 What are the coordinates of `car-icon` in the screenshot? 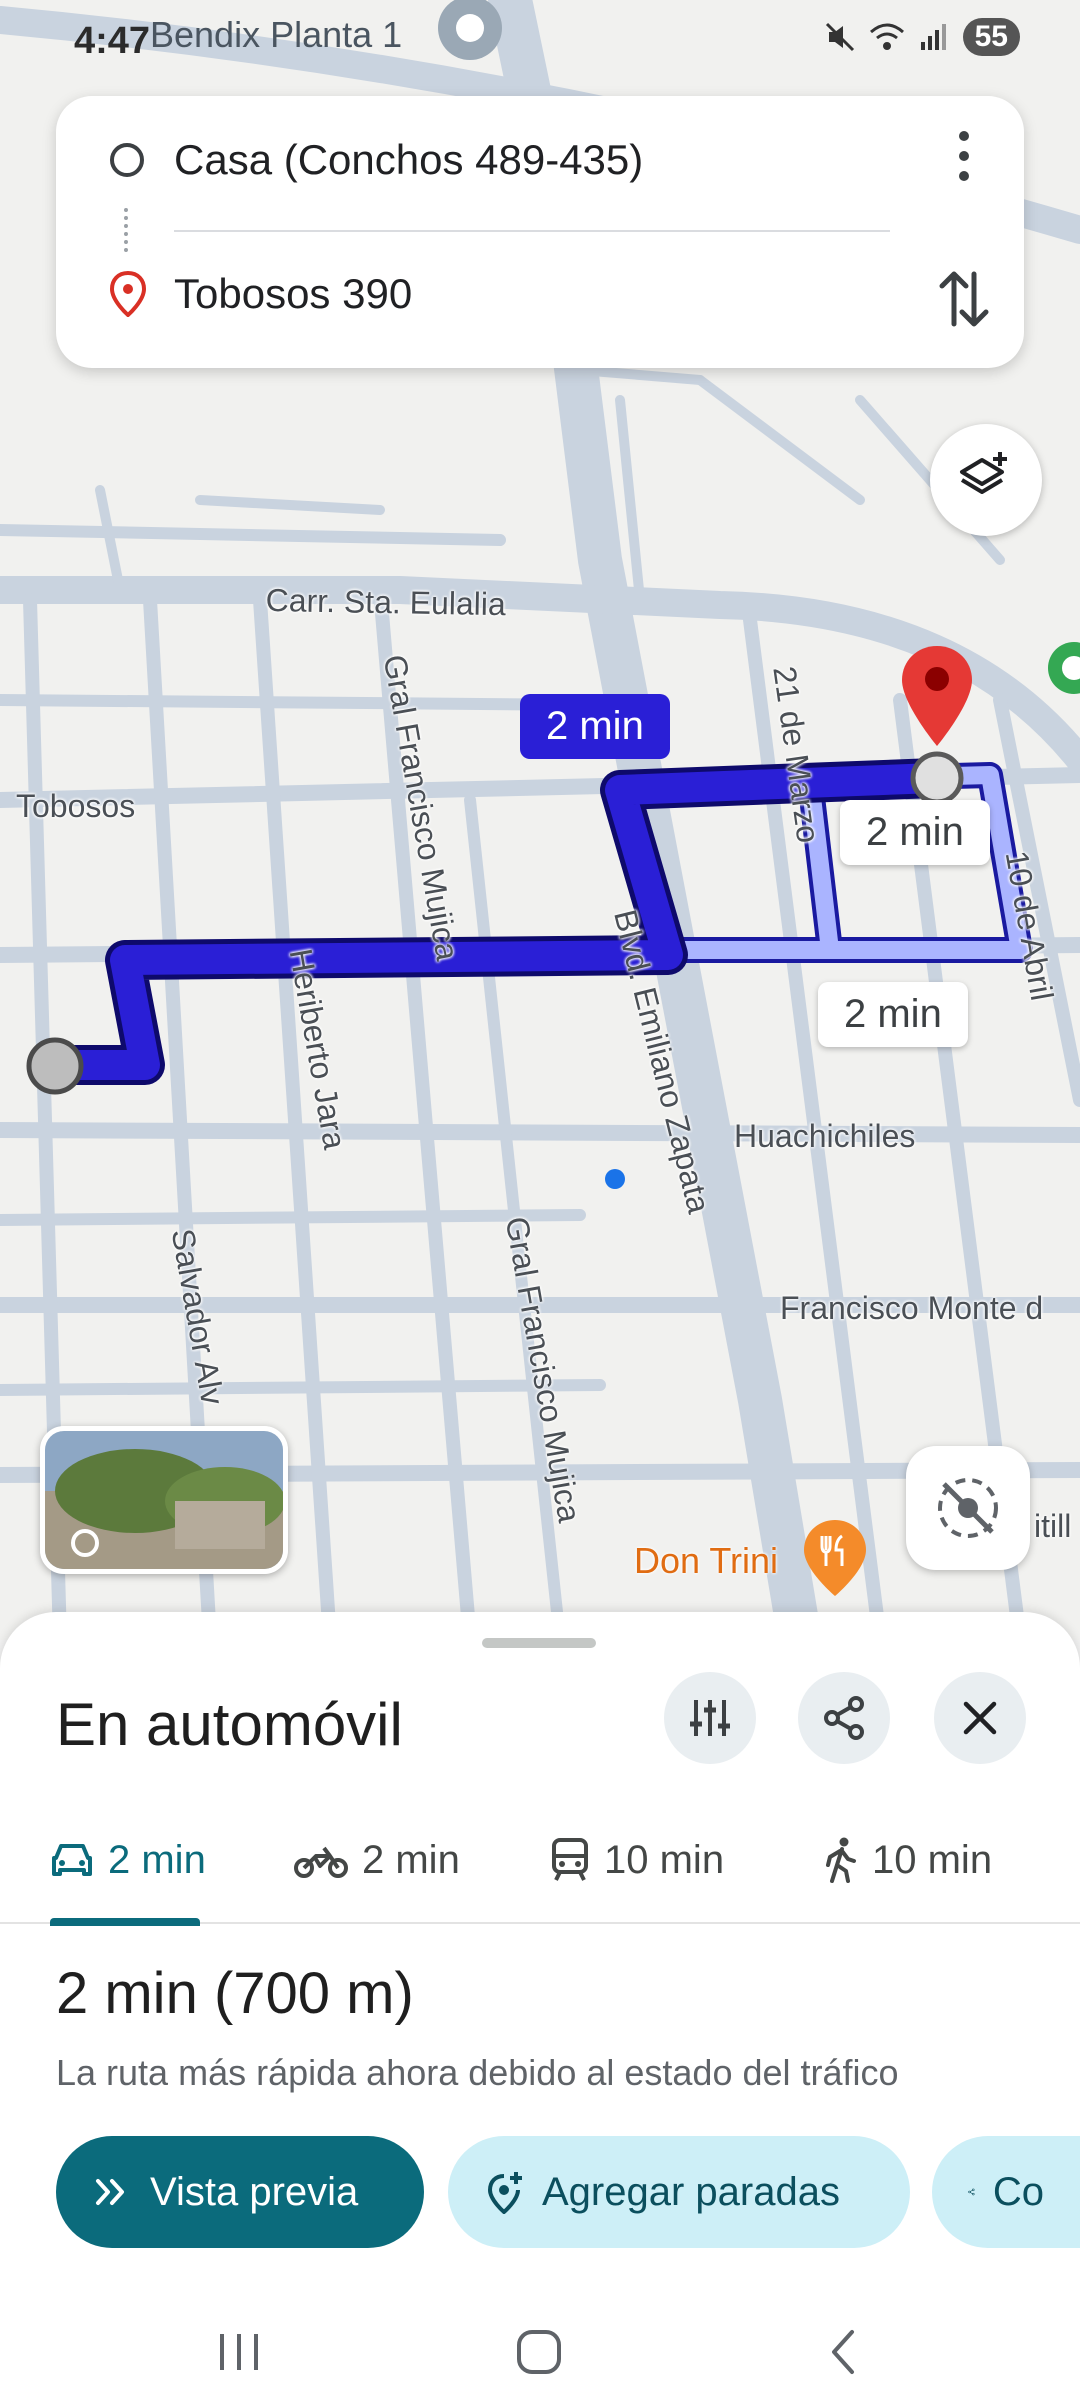 It's located at (72, 1860).